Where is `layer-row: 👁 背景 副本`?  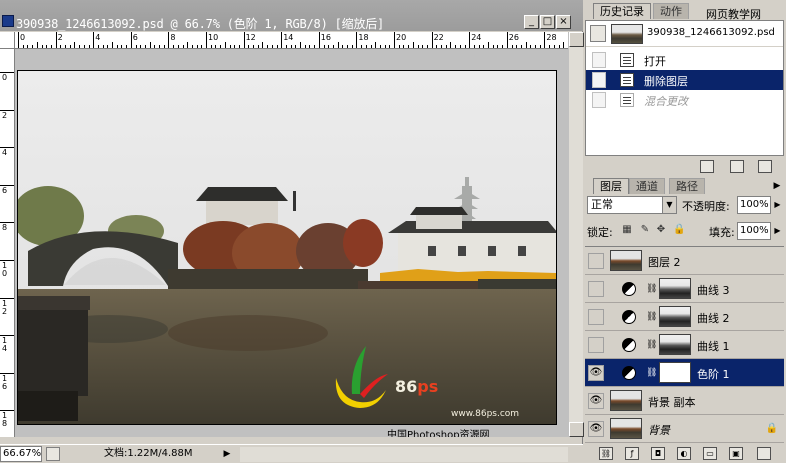
layer-row: 👁 背景 副本 is located at coordinates (684, 401).